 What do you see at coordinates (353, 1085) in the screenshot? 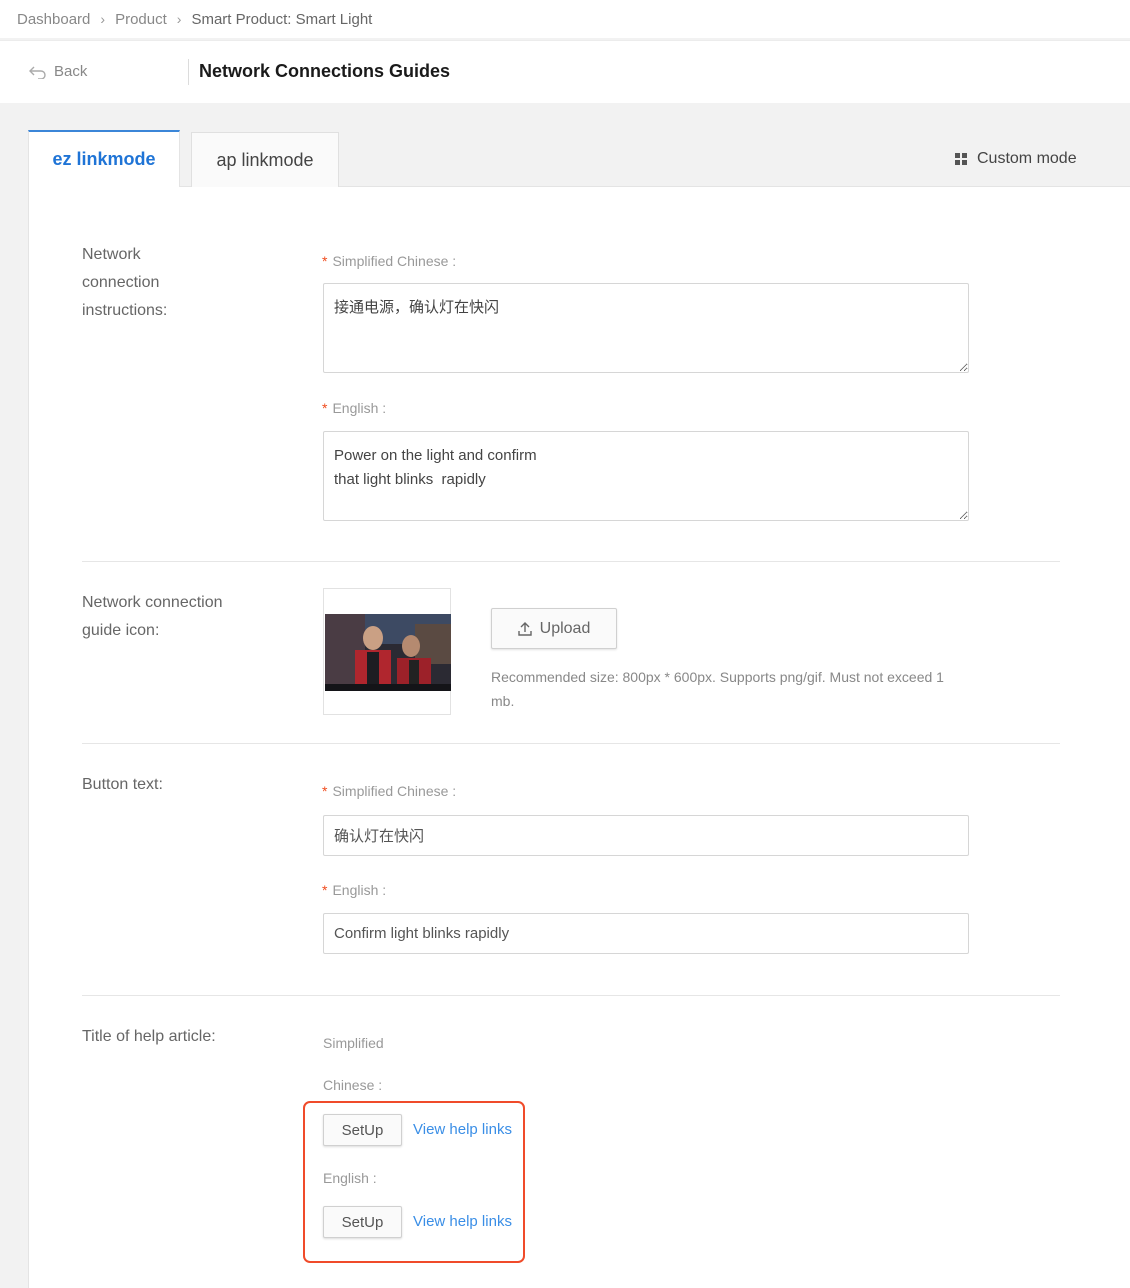
I see `help-zh-label-line2: Chinese :` at bounding box center [353, 1085].